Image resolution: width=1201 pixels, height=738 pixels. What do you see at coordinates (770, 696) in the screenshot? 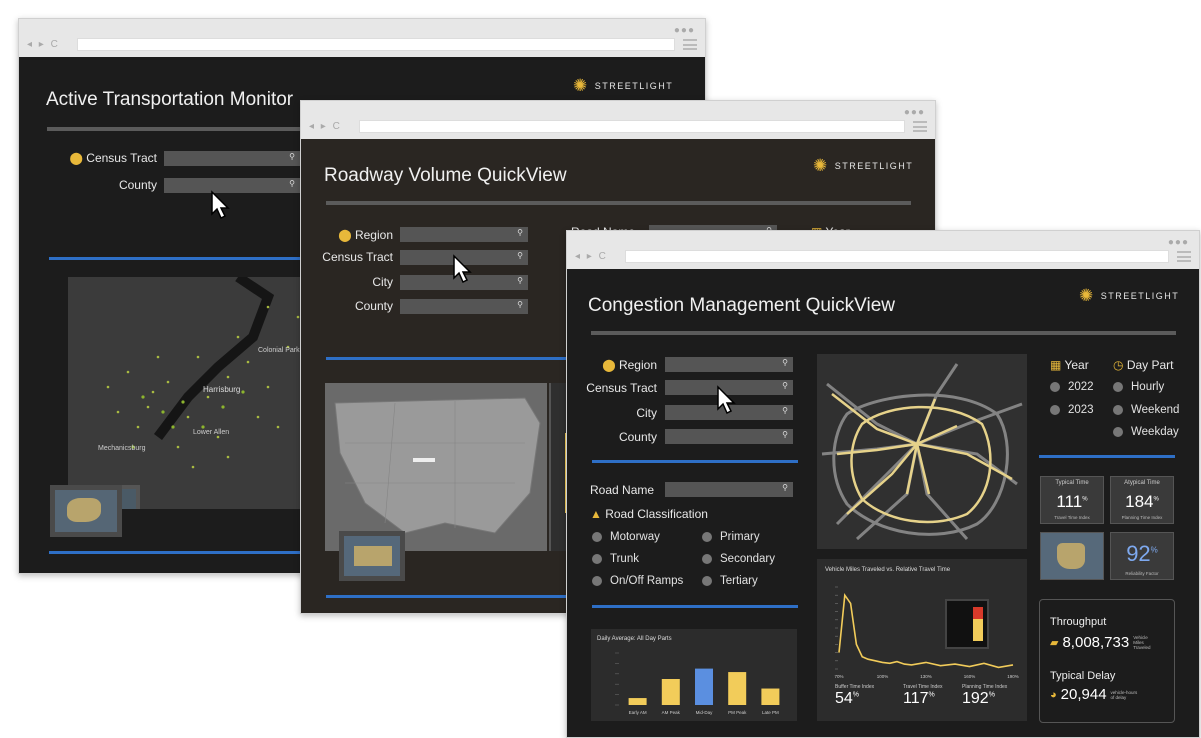
I see `bar-late-pm` at bounding box center [770, 696].